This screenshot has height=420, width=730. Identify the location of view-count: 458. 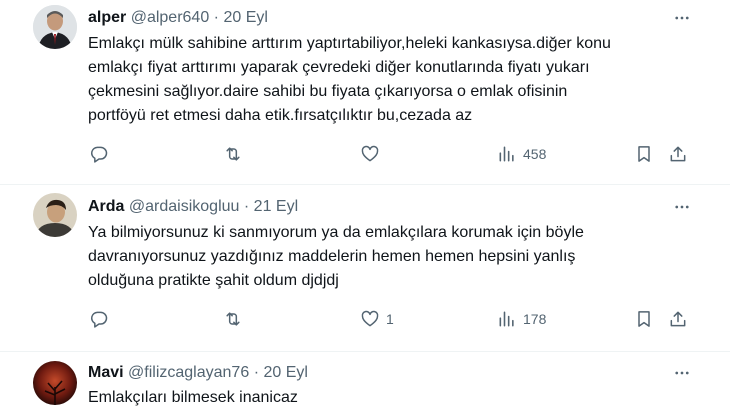
(535, 154).